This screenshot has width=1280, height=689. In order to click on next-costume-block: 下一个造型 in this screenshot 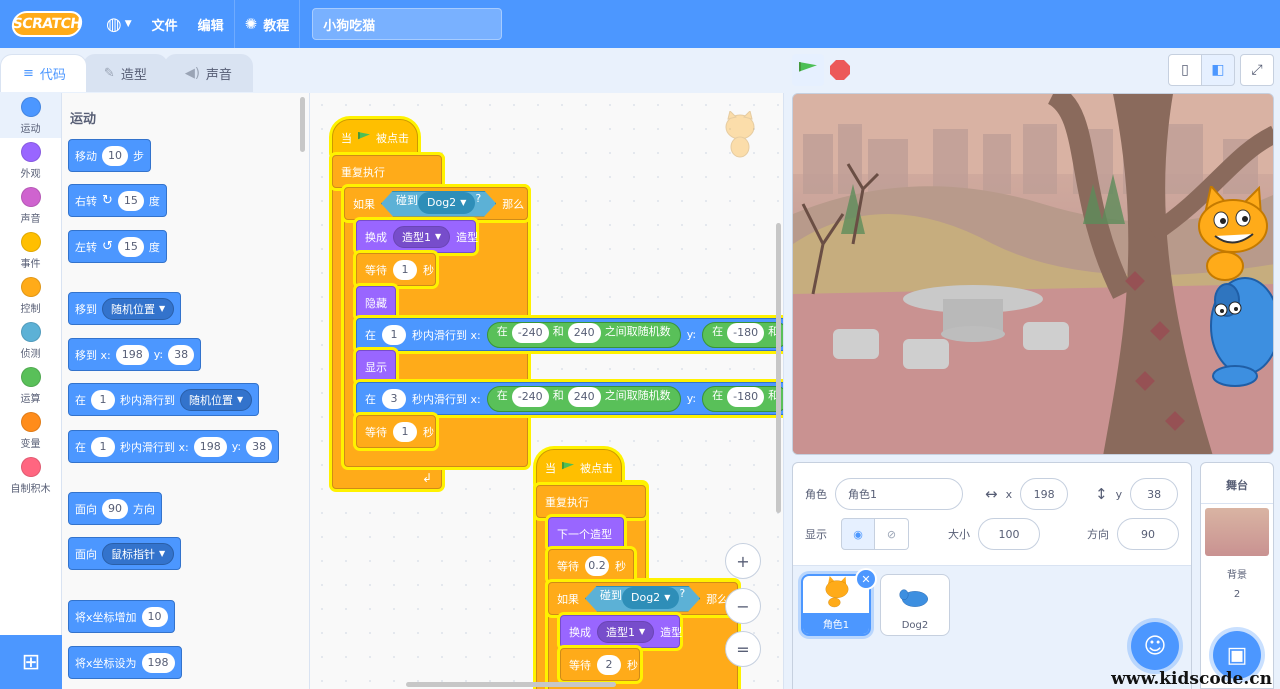, I will do `click(586, 533)`.